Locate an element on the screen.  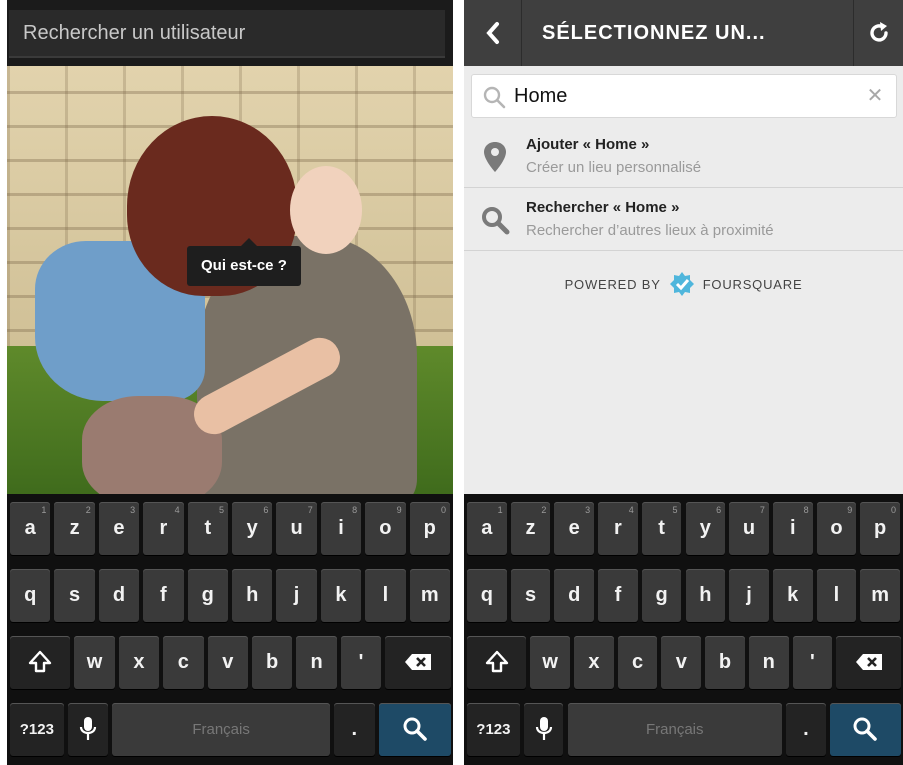
who-is-this-tag: Qui est-ce ? is located at coordinates (244, 262).